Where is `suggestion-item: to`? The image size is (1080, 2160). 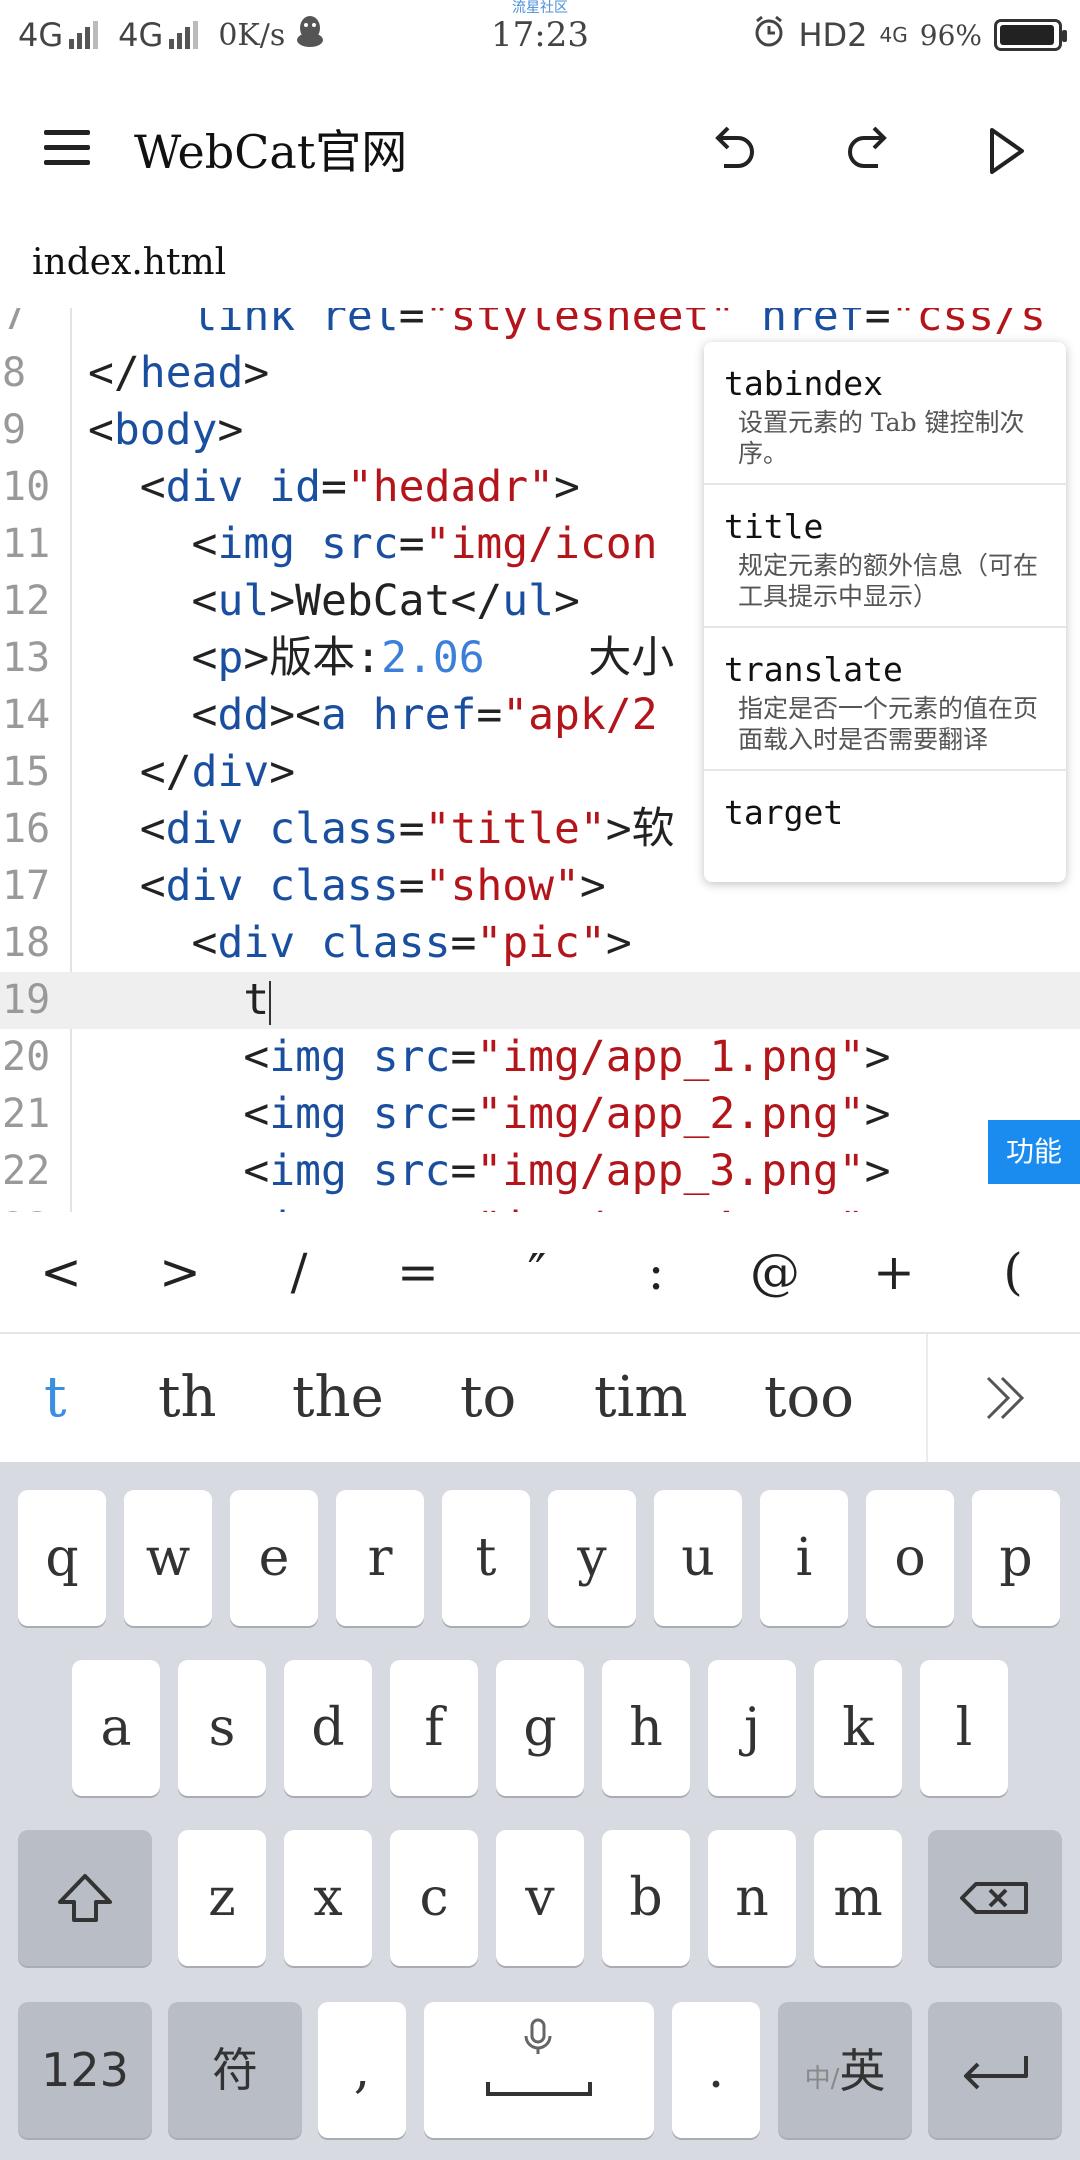 suggestion-item: to is located at coordinates (488, 1398).